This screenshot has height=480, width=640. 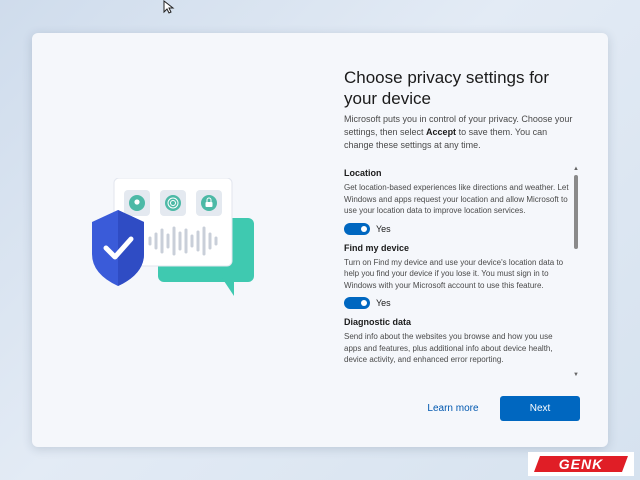 What do you see at coordinates (377, 247) in the screenshot?
I see `section-title: Find my device` at bounding box center [377, 247].